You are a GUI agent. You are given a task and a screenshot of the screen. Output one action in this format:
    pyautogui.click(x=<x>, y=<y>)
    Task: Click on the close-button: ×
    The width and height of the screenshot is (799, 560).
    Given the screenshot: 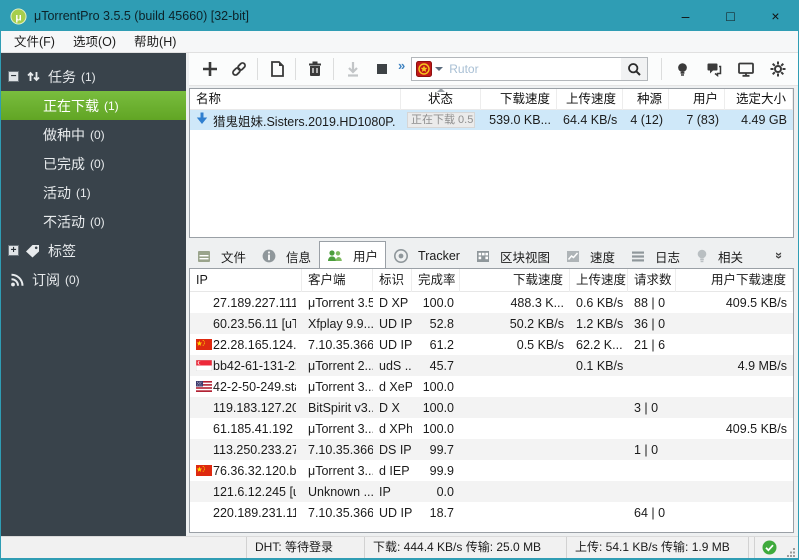 What is the action you would take?
    pyautogui.click(x=775, y=16)
    